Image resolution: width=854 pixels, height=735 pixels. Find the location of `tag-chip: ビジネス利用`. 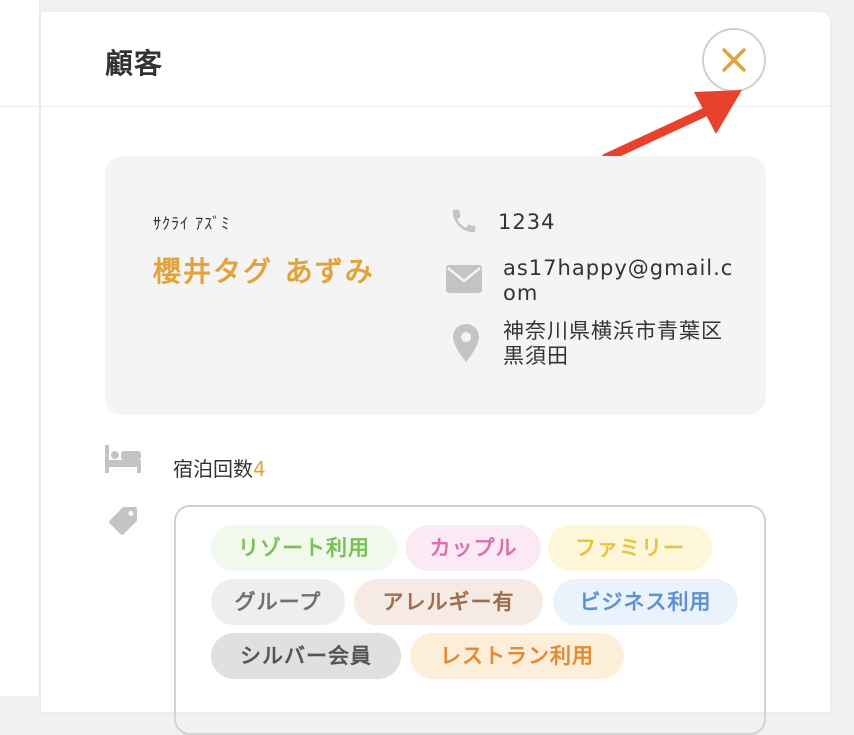

tag-chip: ビジネス利用 is located at coordinates (645, 602).